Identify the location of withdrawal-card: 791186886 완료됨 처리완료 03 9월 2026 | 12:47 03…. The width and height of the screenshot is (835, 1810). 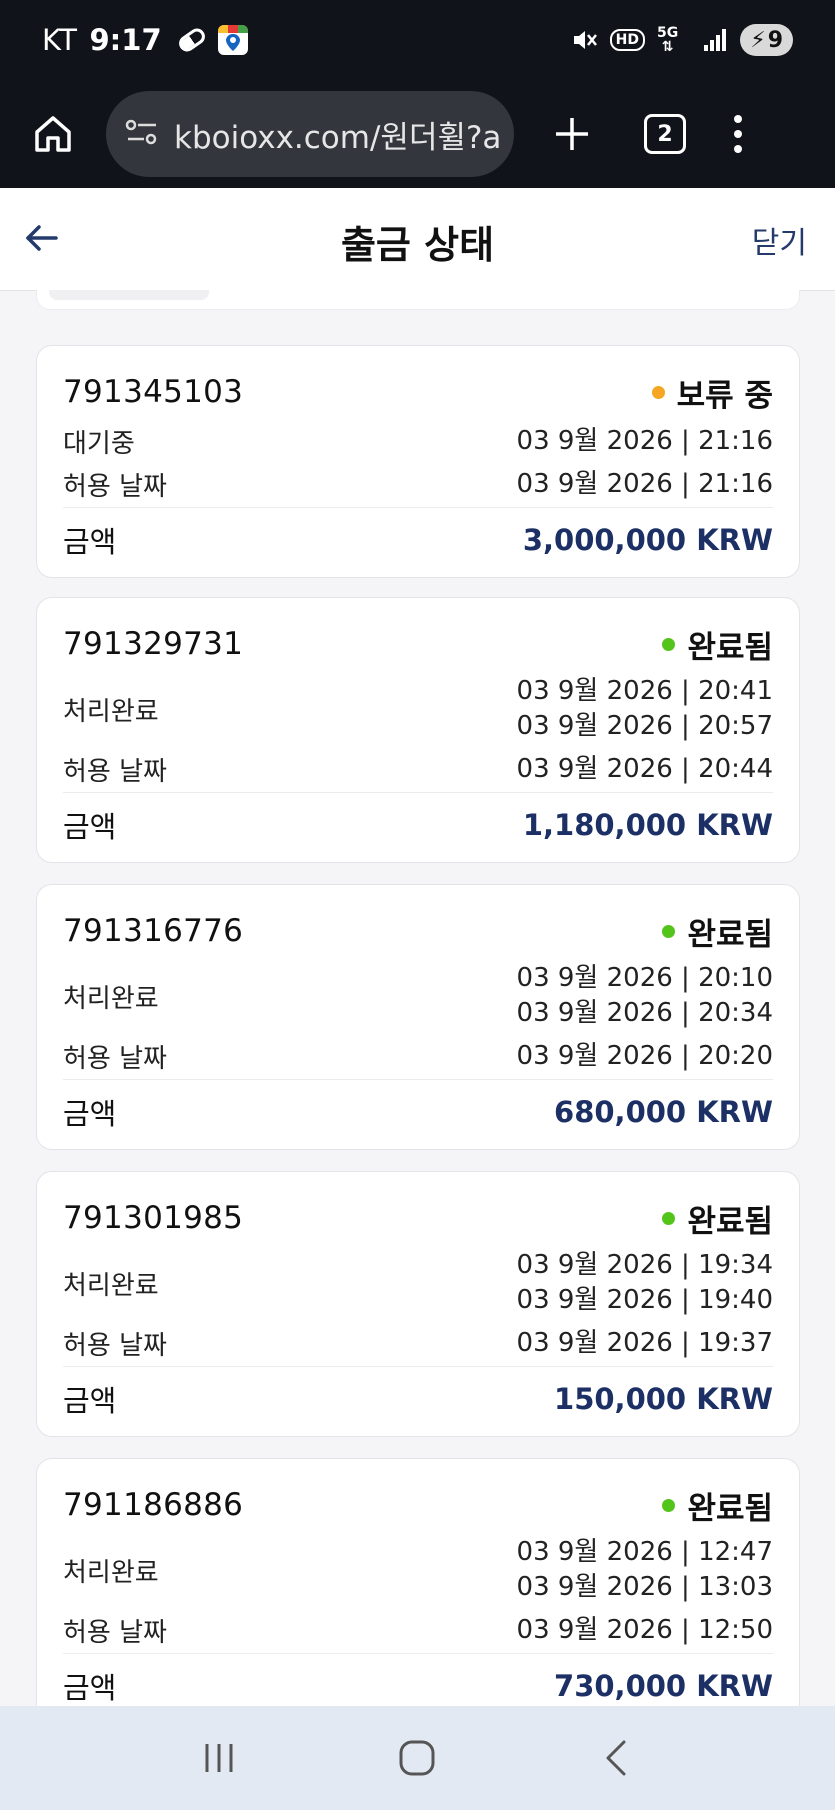
(418, 1591).